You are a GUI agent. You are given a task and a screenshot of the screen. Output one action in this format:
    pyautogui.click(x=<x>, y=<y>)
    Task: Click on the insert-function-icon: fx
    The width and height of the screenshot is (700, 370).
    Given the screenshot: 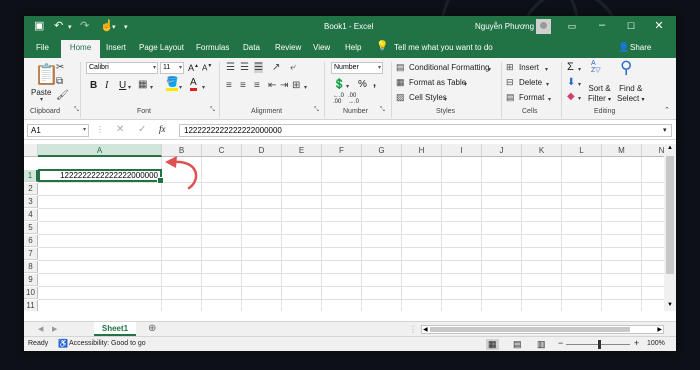 What is the action you would take?
    pyautogui.click(x=162, y=129)
    